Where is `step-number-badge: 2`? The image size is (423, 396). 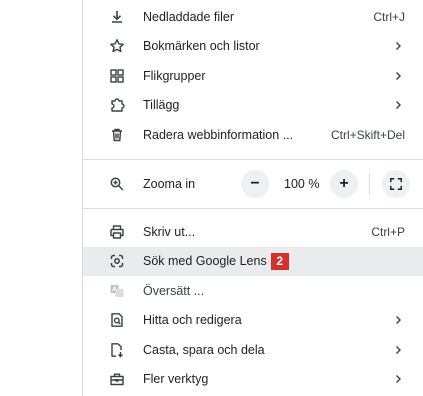 step-number-badge: 2 is located at coordinates (279, 261).